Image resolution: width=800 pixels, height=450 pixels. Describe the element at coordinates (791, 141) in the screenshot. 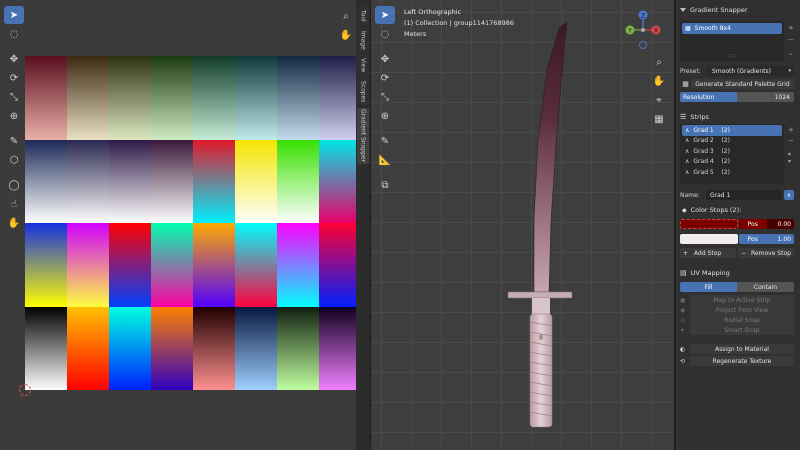

I see `remove-strip-icon: −` at that location.